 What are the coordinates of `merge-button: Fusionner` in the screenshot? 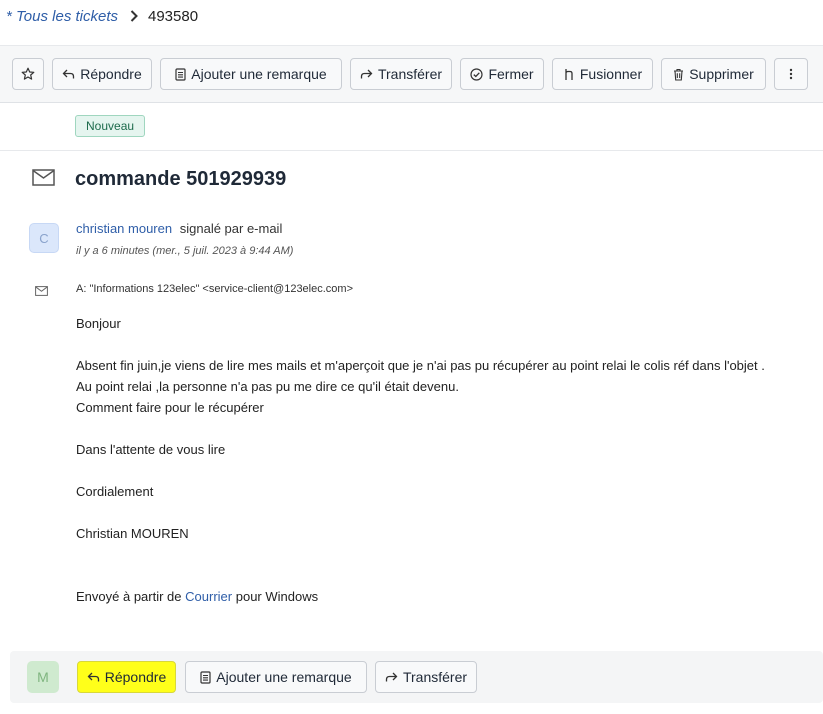 It's located at (602, 74).